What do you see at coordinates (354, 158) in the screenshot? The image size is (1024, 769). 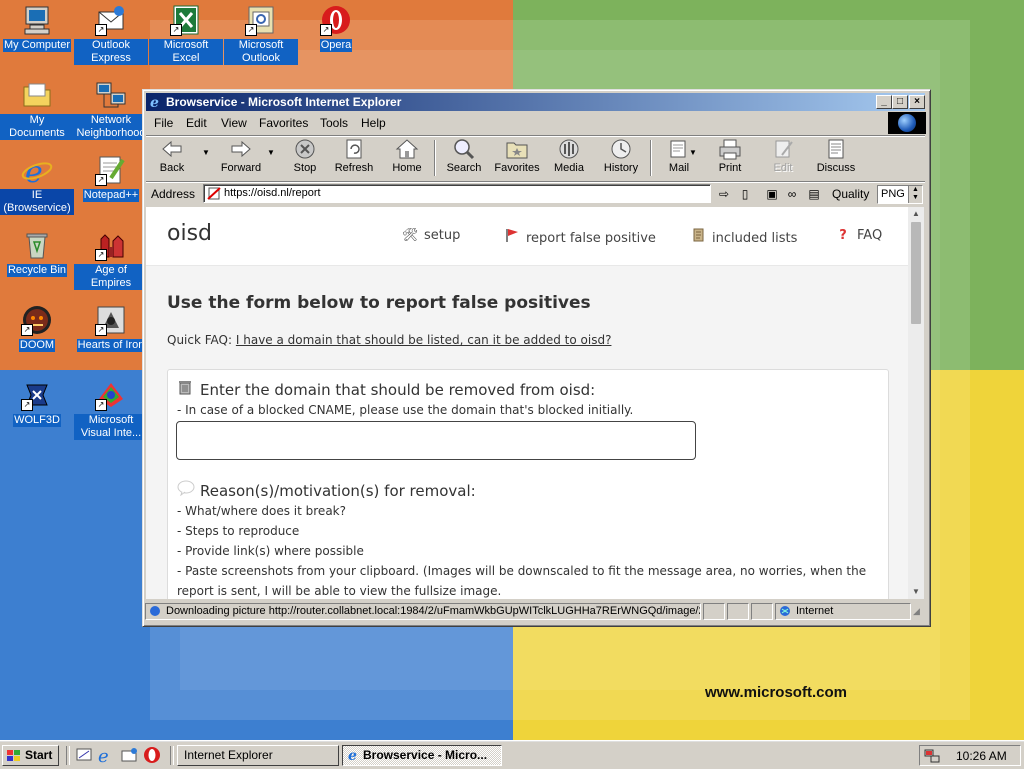 I see `refresh-button: Refresh` at bounding box center [354, 158].